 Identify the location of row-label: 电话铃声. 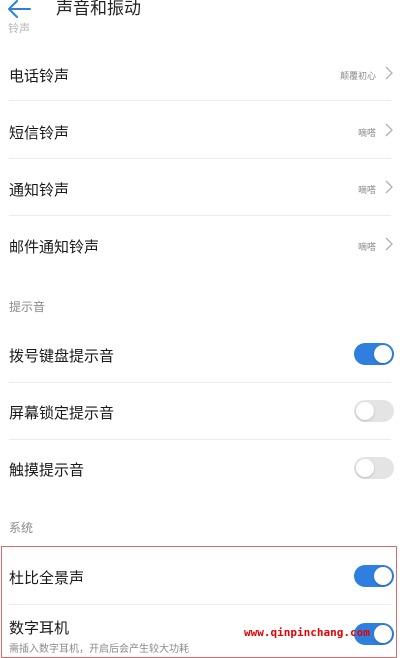
(39, 76).